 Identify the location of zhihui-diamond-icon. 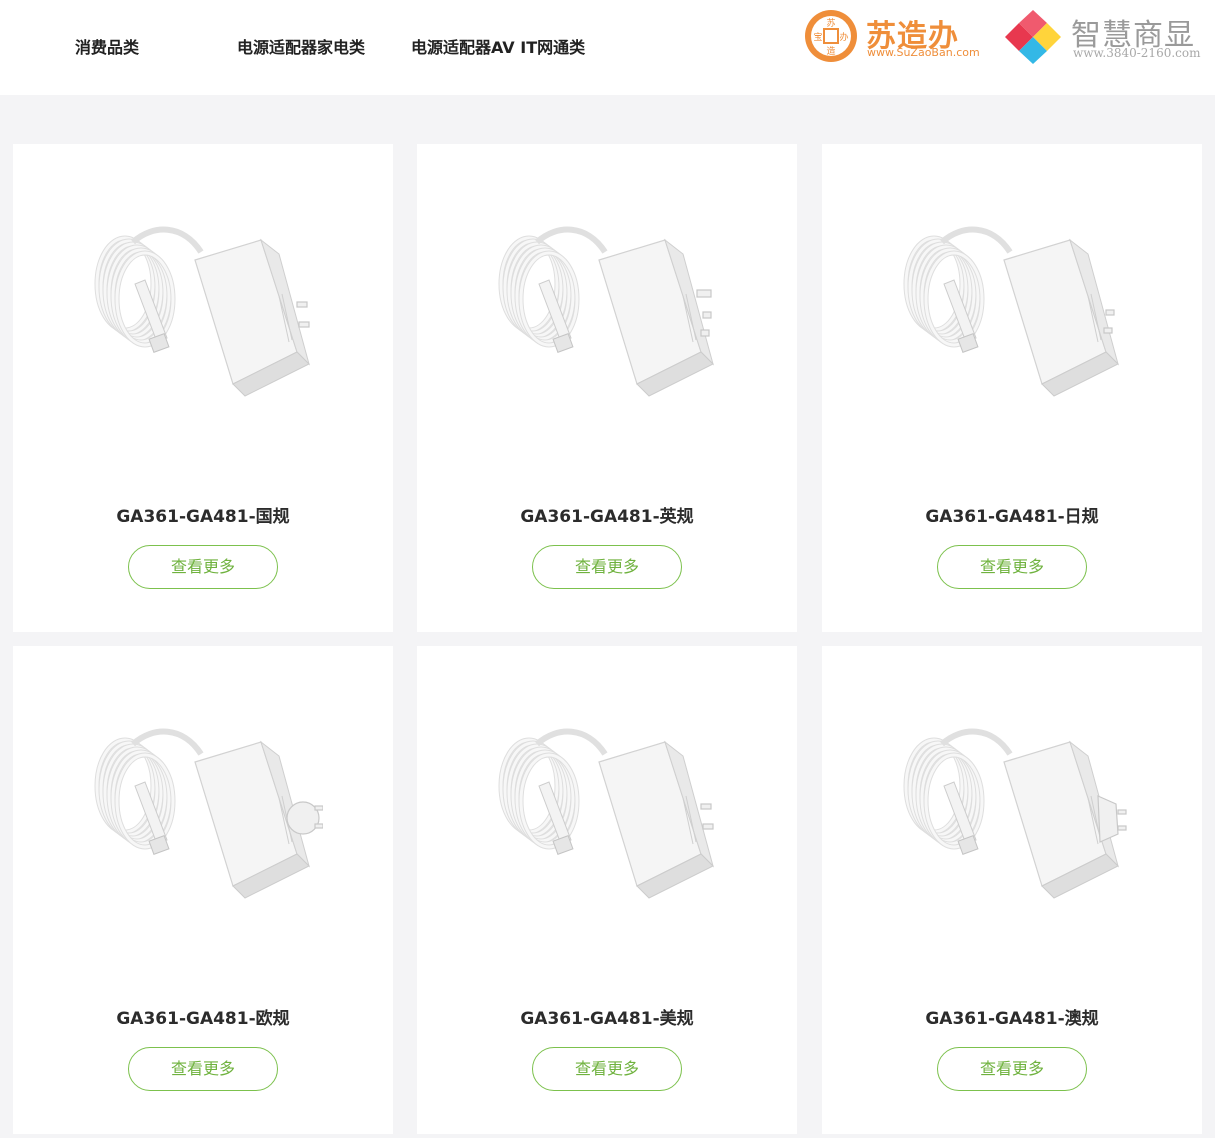
(1033, 37).